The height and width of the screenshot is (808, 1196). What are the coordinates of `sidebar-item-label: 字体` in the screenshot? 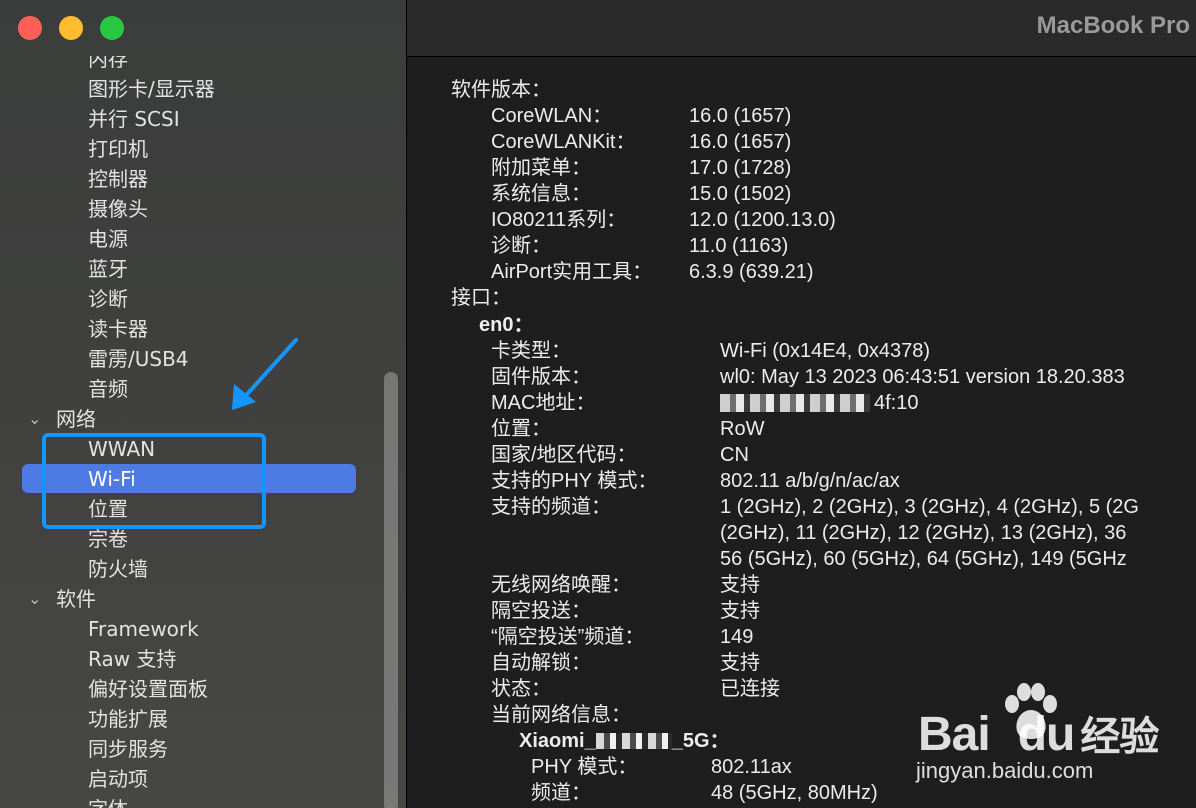 It's located at (108, 801).